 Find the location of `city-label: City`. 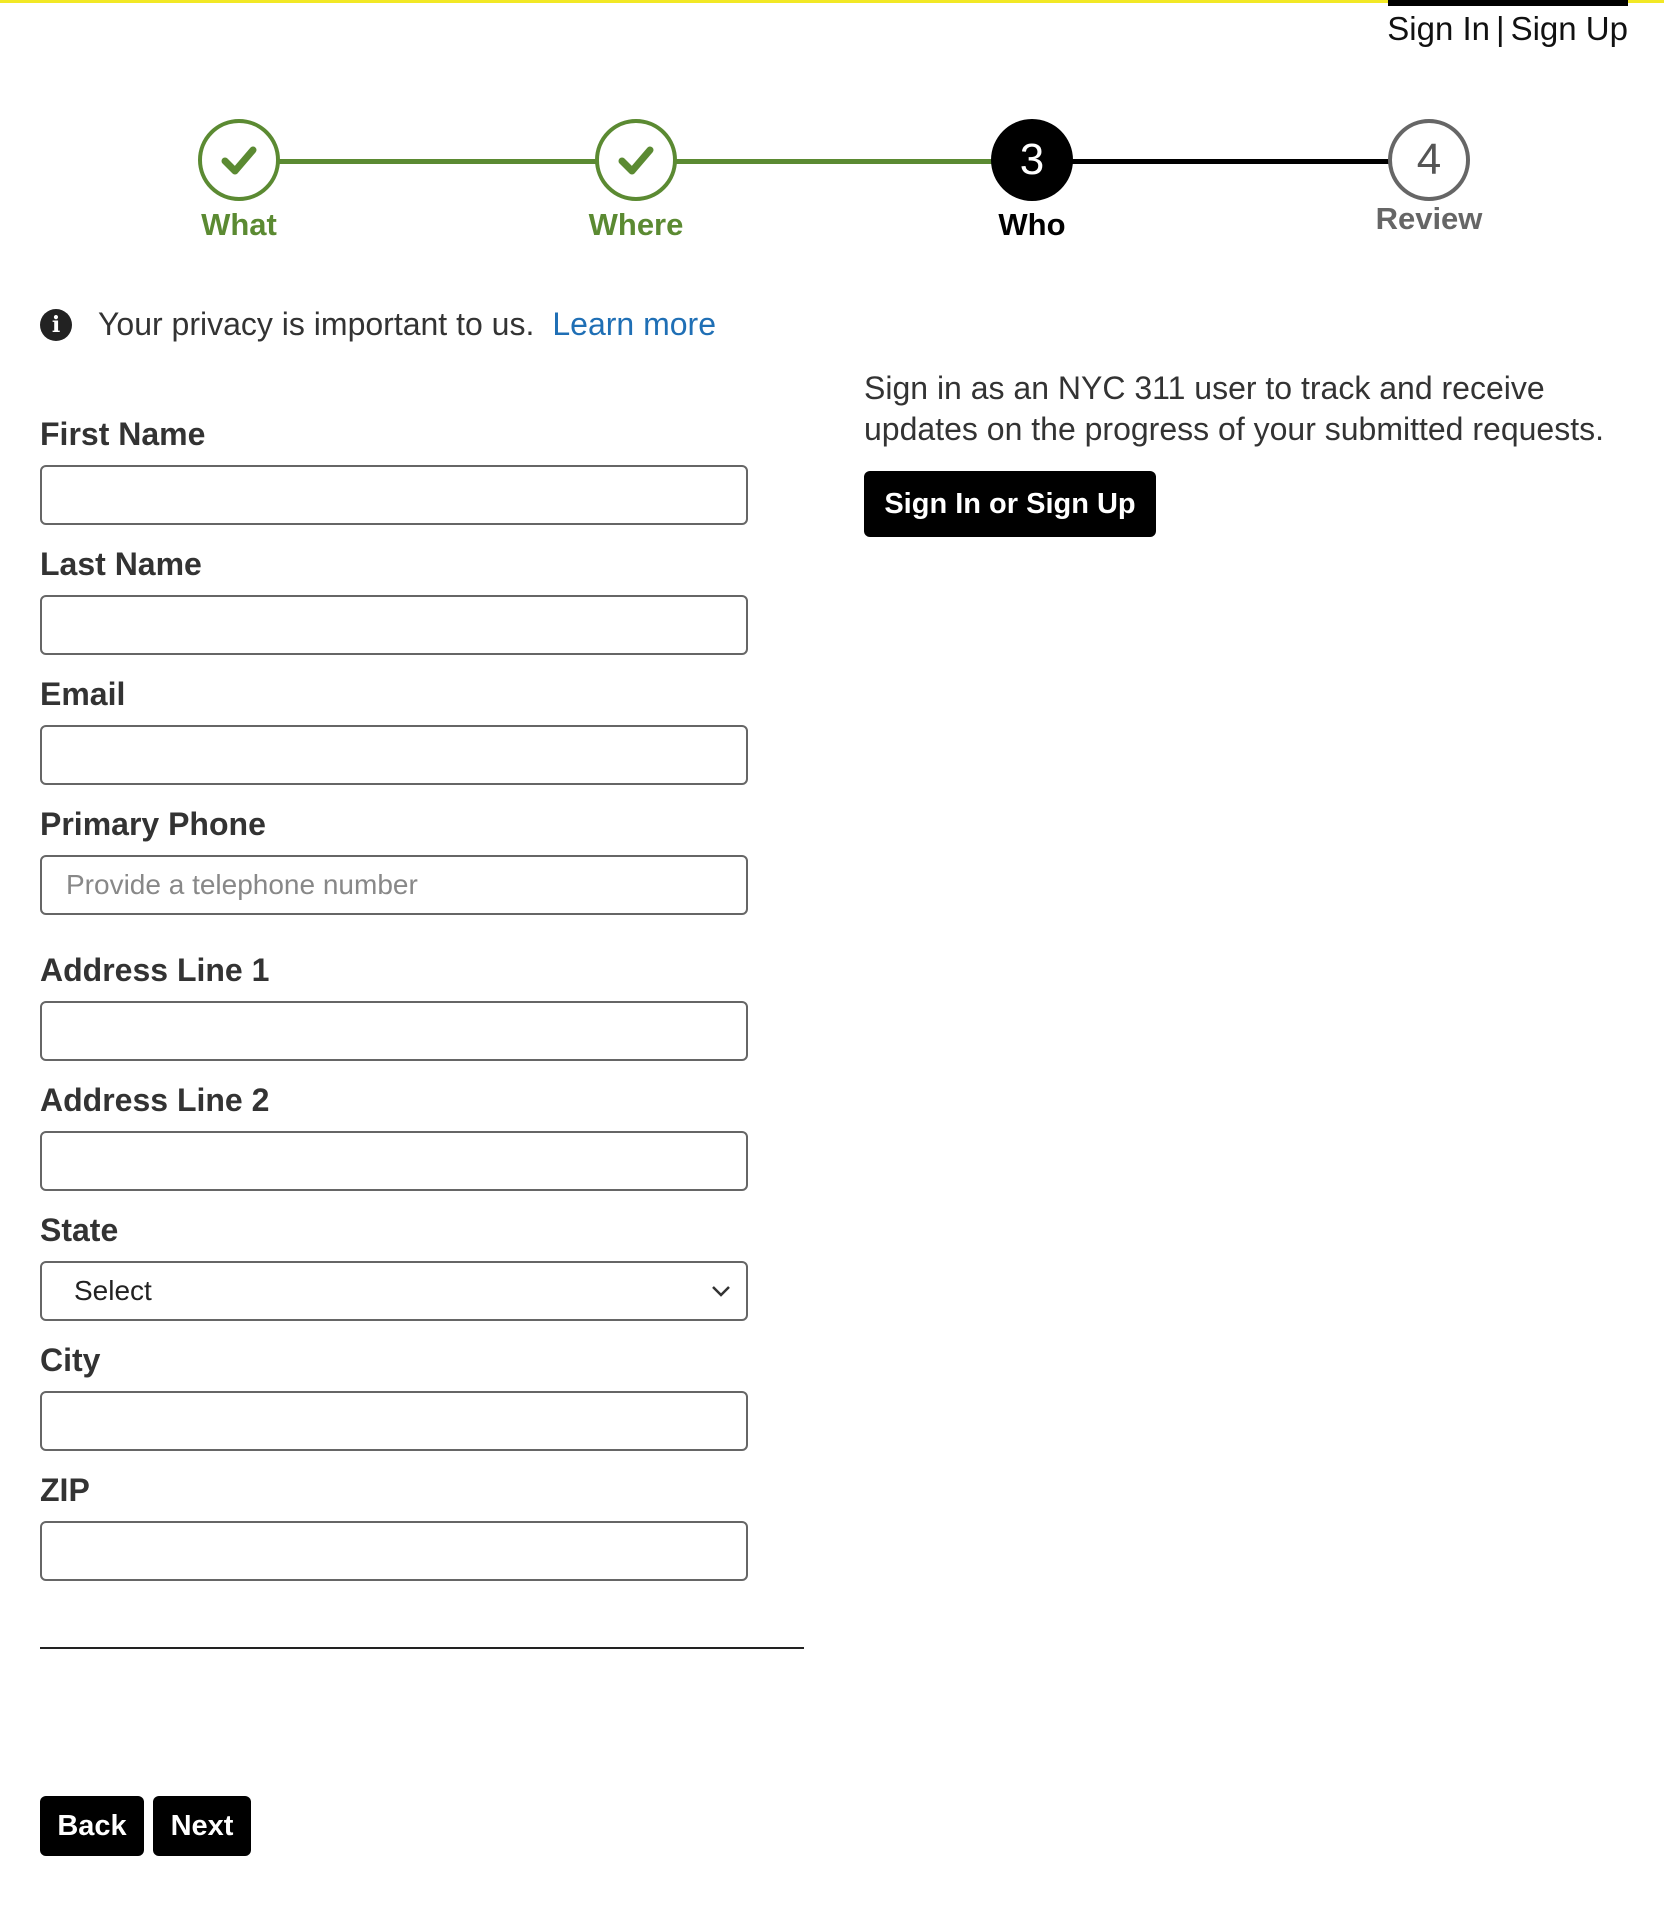

city-label: City is located at coordinates (70, 1360).